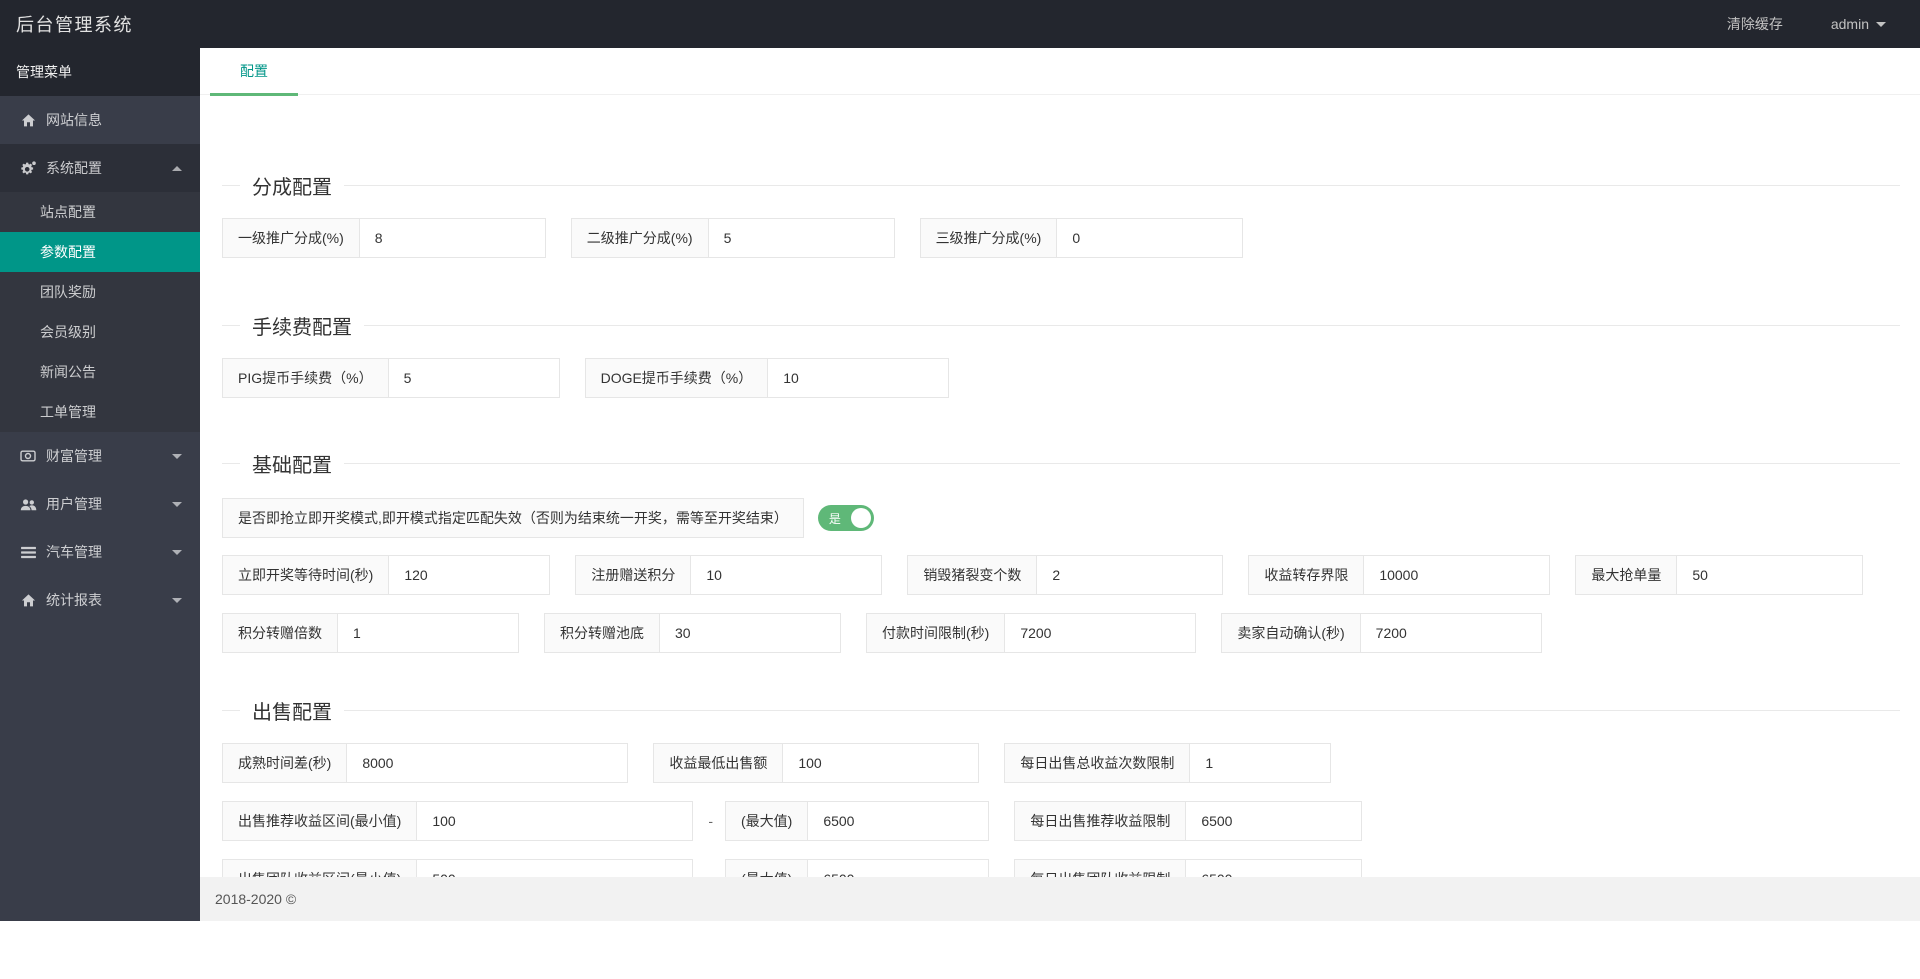  I want to click on level1-commission-input, so click(452, 238).